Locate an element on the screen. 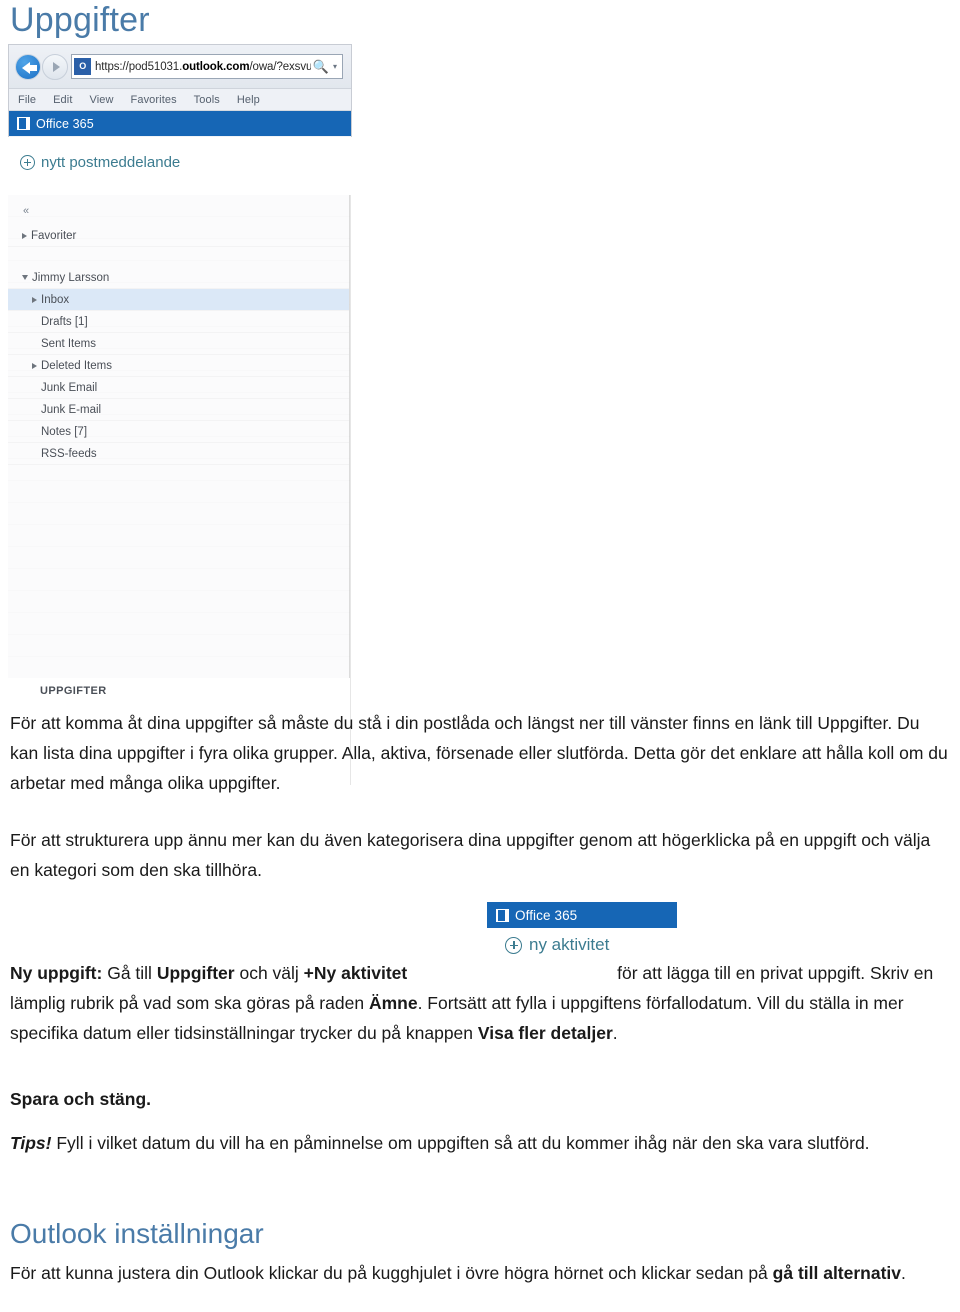 This screenshot has height=1312, width=960. menu-item-file: File is located at coordinates (27, 100).